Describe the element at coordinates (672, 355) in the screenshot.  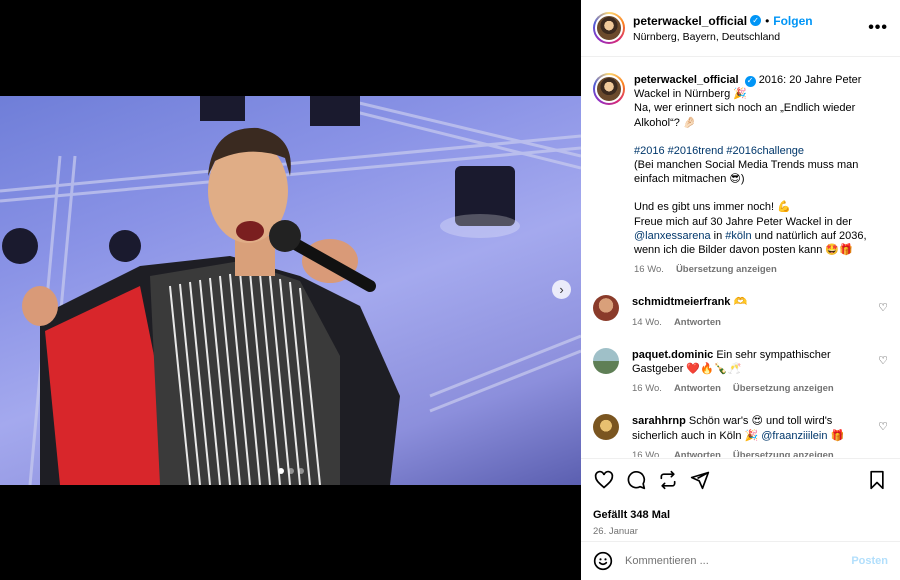
I see `commenter-username: paquet.dominic` at that location.